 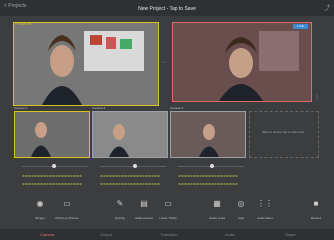 What do you see at coordinates (168, 234) in the screenshot?
I see `tab-transition: Transition` at bounding box center [168, 234].